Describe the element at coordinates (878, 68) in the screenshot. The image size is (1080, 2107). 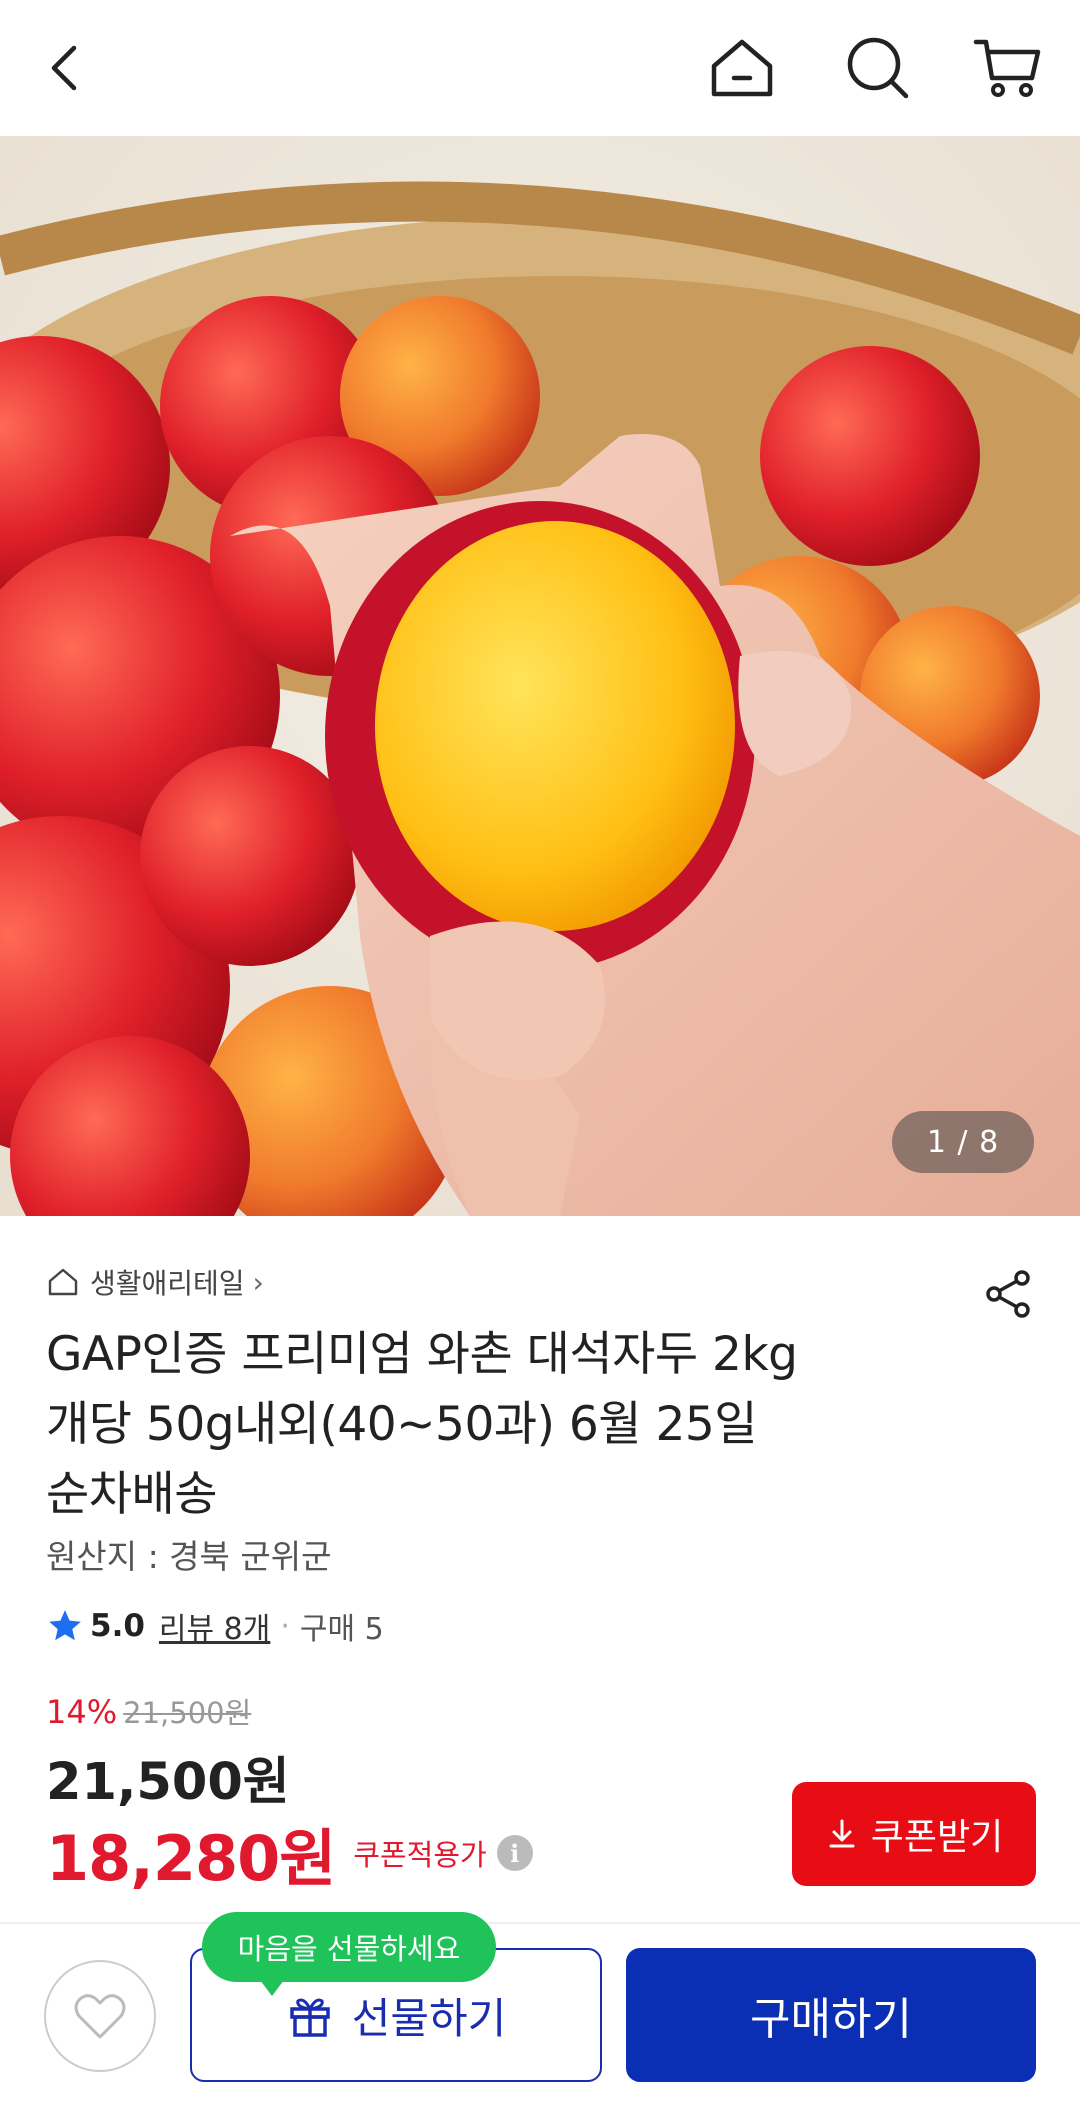
I see `search-icon` at that location.